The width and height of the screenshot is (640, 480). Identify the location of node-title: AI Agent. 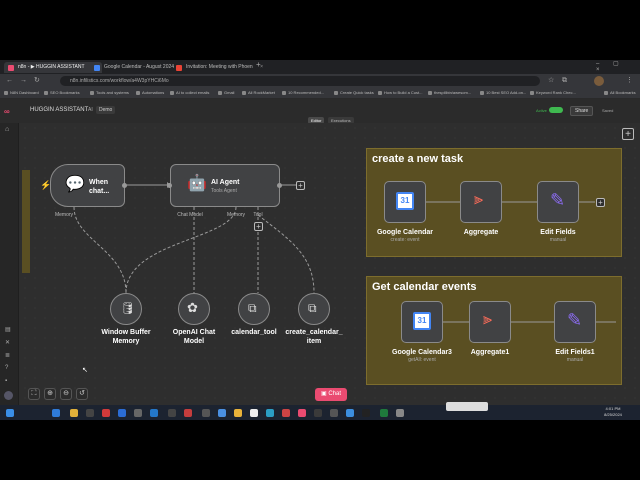
(225, 182).